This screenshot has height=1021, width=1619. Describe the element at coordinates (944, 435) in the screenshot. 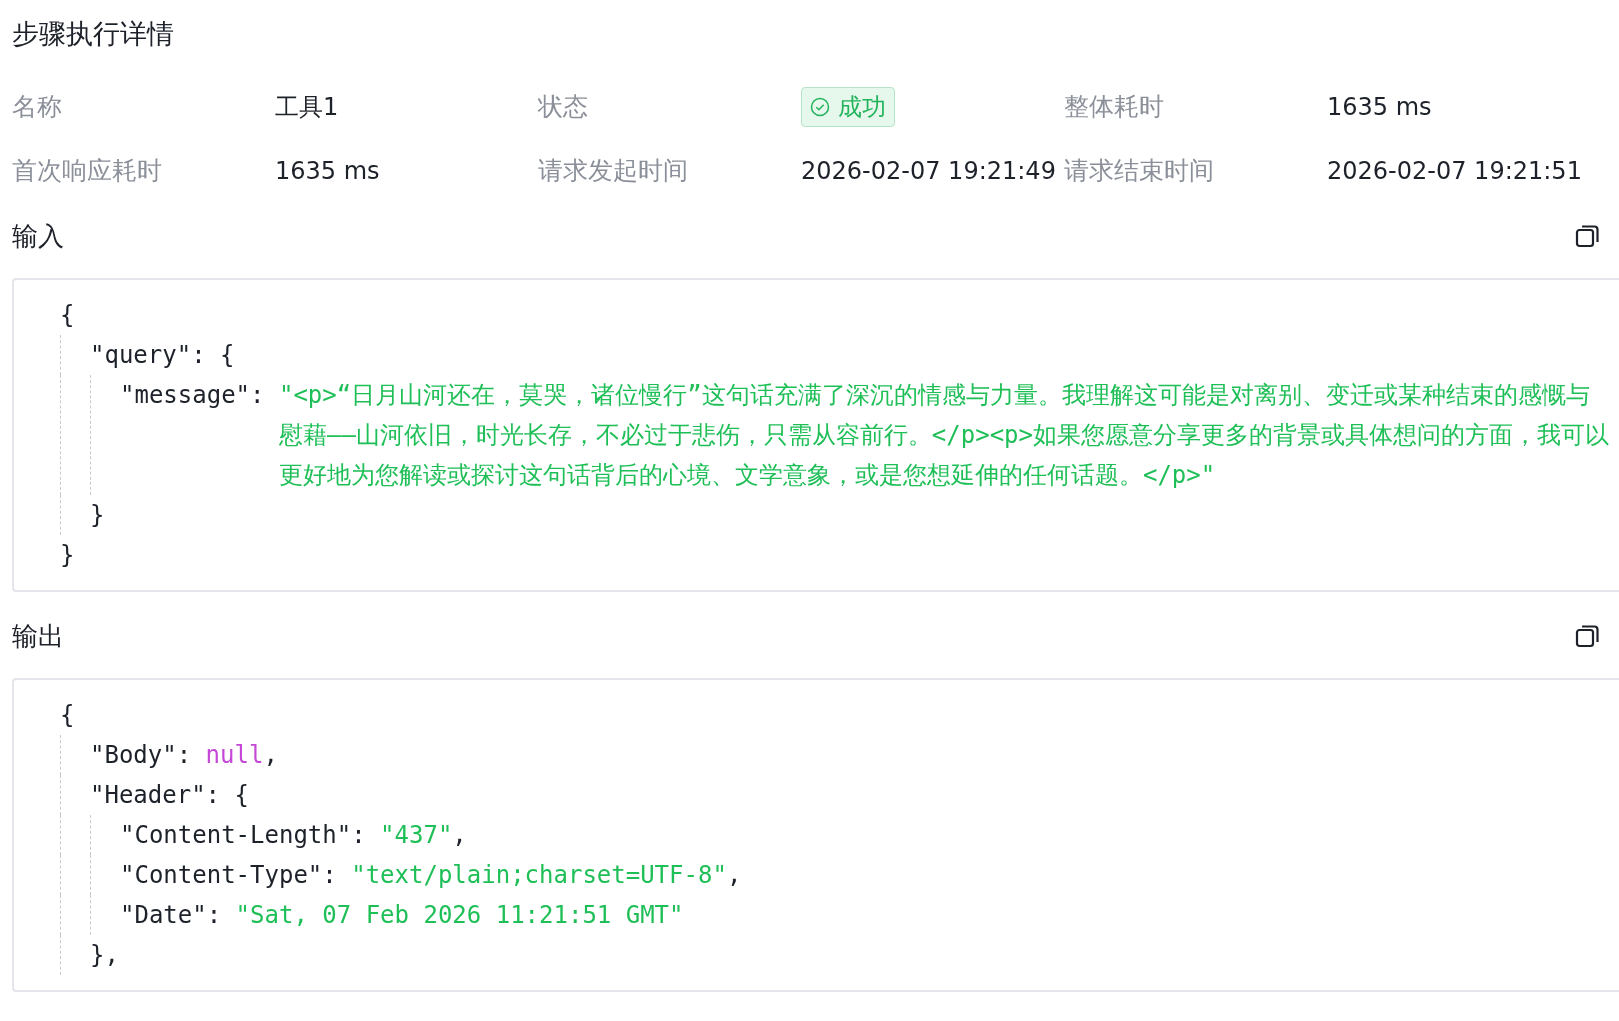

I see `code-value: "<p>“日月山河还在，莫哭，诸位慢行”这句话充满了深沉的情感与力量。我理解这可能是对离别、变迁或某种结束的感慨与慰藉——山河依旧，时光长存，不必过于悲伤，只需从容前行。</p><p>如果您愿意分享更多的背景或具体想问的方面，我可以更好地为您解读或探讨这句话背后的心境、文学意象，或是您想延伸的任何话题。</p>"` at that location.